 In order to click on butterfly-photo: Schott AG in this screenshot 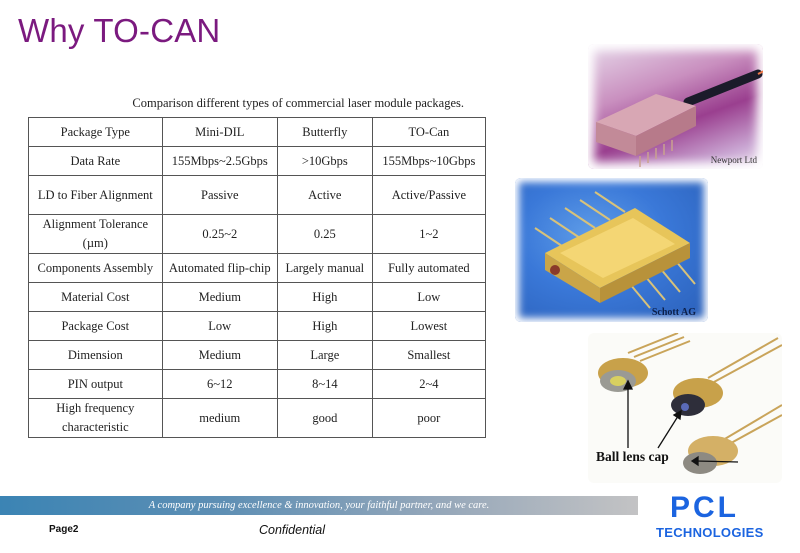, I will do `click(611, 250)`.